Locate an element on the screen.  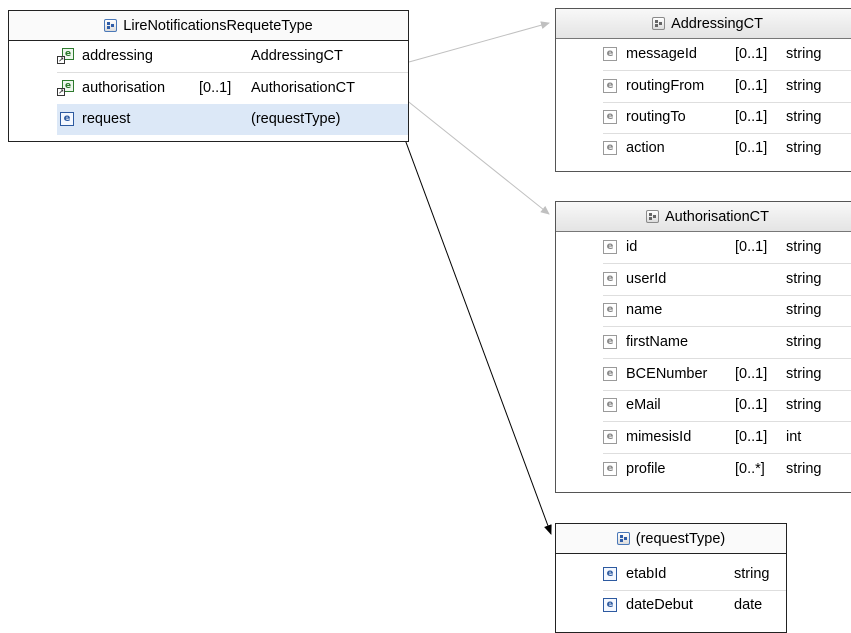
element-name: name is located at coordinates (644, 310).